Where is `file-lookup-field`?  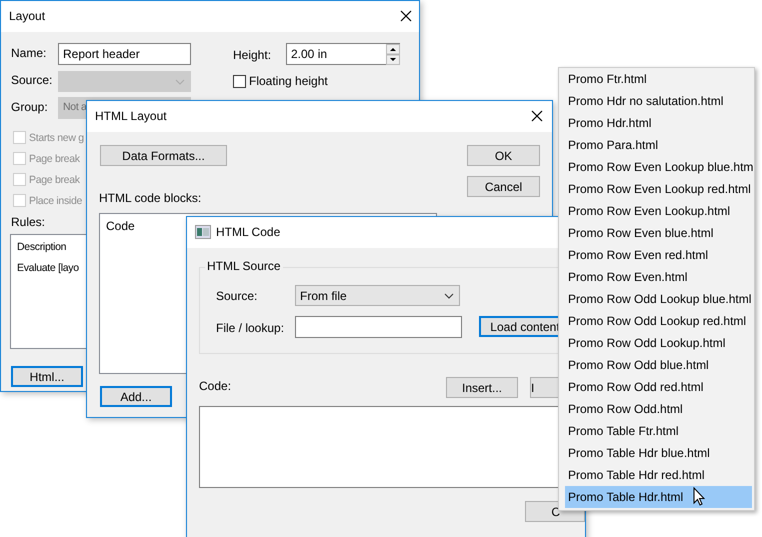
file-lookup-field is located at coordinates (378, 327).